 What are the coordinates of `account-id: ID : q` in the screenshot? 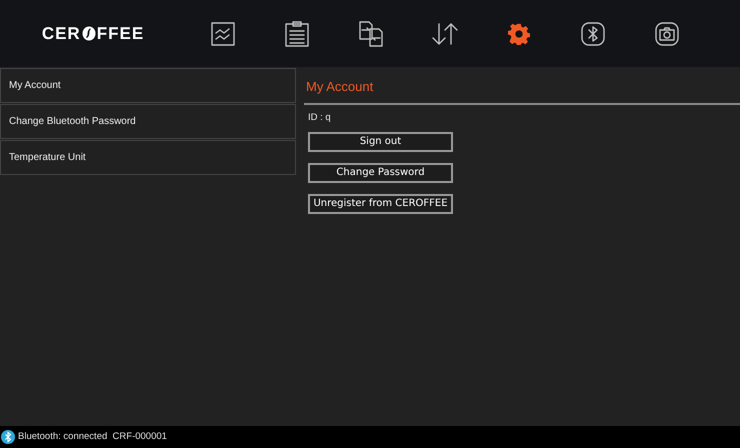 It's located at (319, 117).